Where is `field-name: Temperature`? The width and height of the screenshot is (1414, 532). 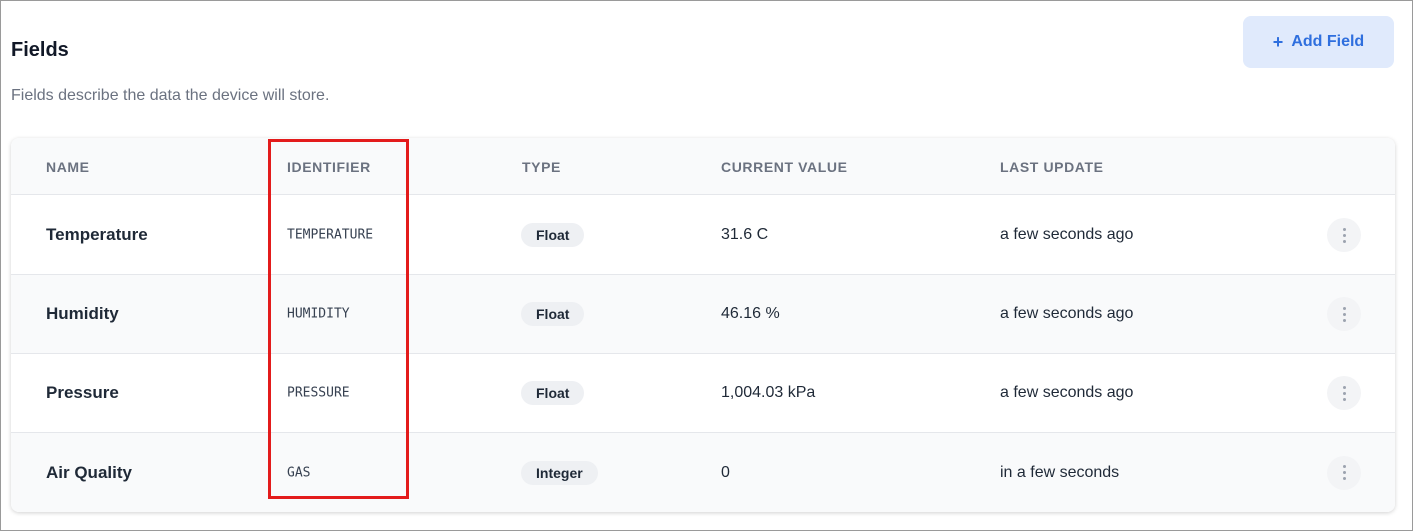 field-name: Temperature is located at coordinates (97, 234).